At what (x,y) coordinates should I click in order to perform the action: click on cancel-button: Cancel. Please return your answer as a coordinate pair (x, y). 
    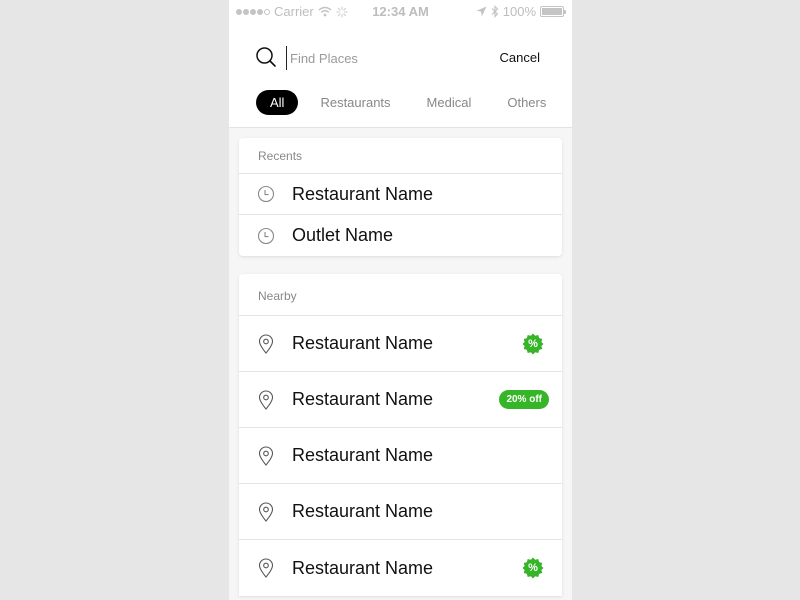
    Looking at the image, I should click on (520, 57).